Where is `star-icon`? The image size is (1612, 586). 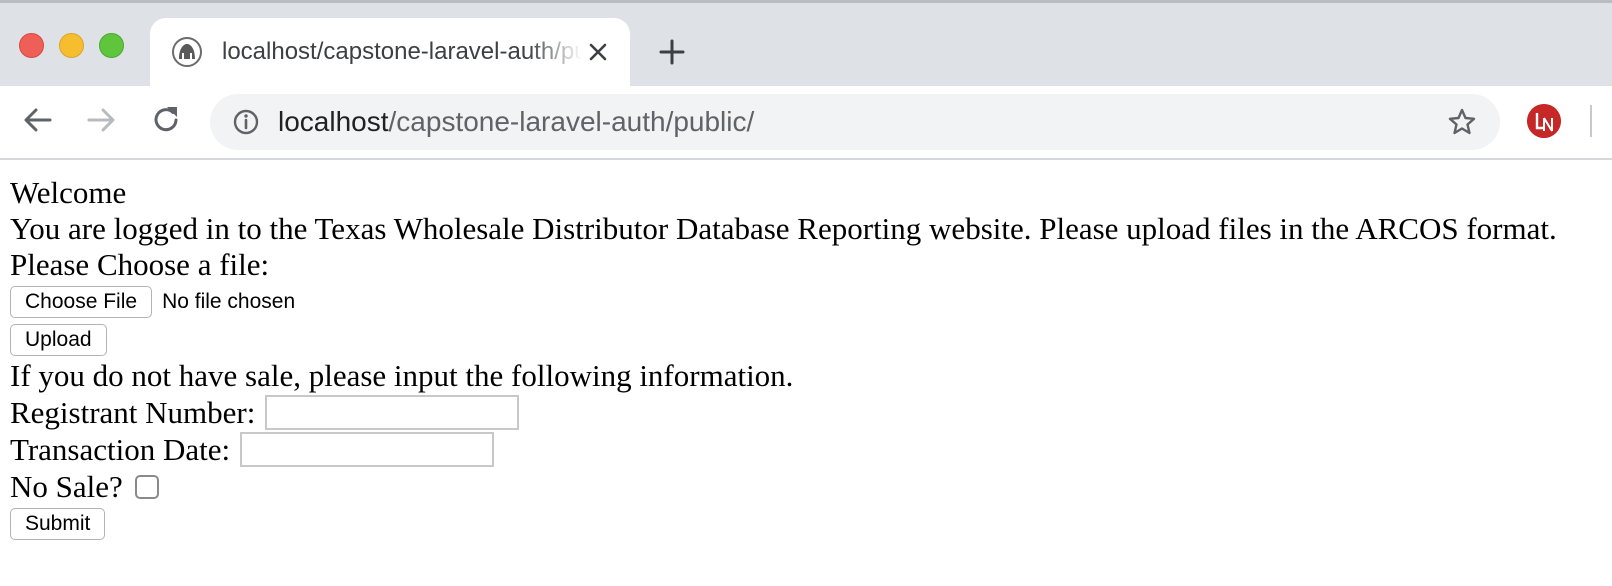 star-icon is located at coordinates (1462, 122).